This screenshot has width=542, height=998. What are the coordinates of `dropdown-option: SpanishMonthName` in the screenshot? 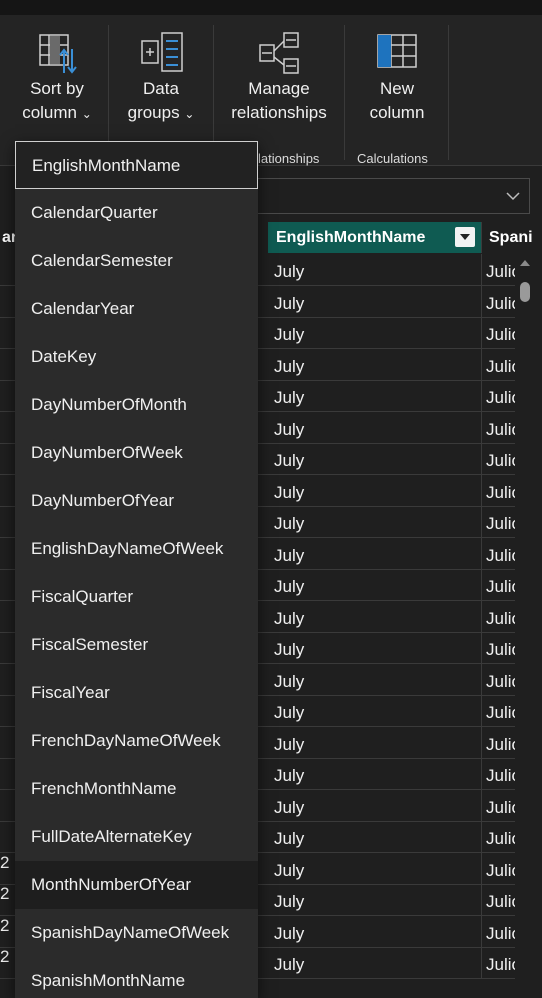 It's located at (136, 977).